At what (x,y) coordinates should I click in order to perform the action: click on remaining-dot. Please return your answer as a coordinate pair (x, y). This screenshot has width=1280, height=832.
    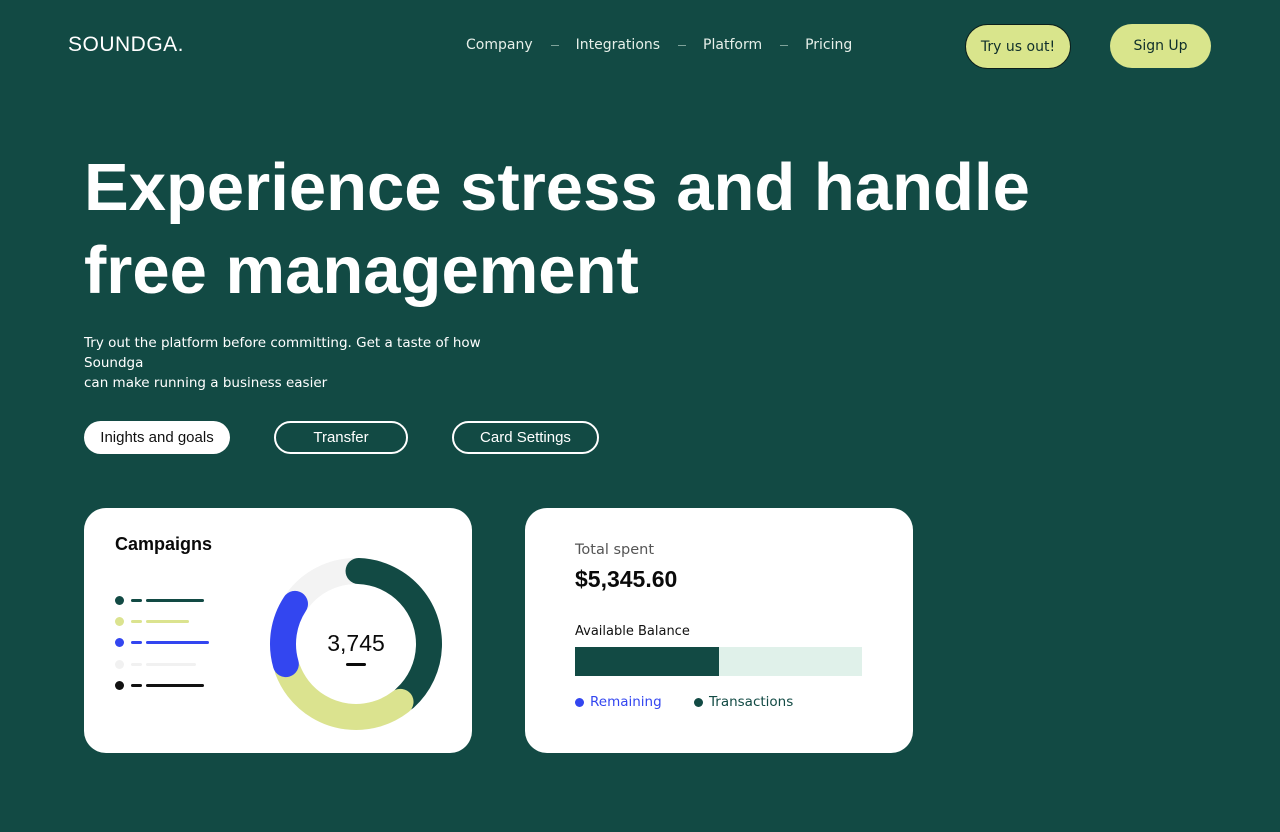
    Looking at the image, I should click on (579, 702).